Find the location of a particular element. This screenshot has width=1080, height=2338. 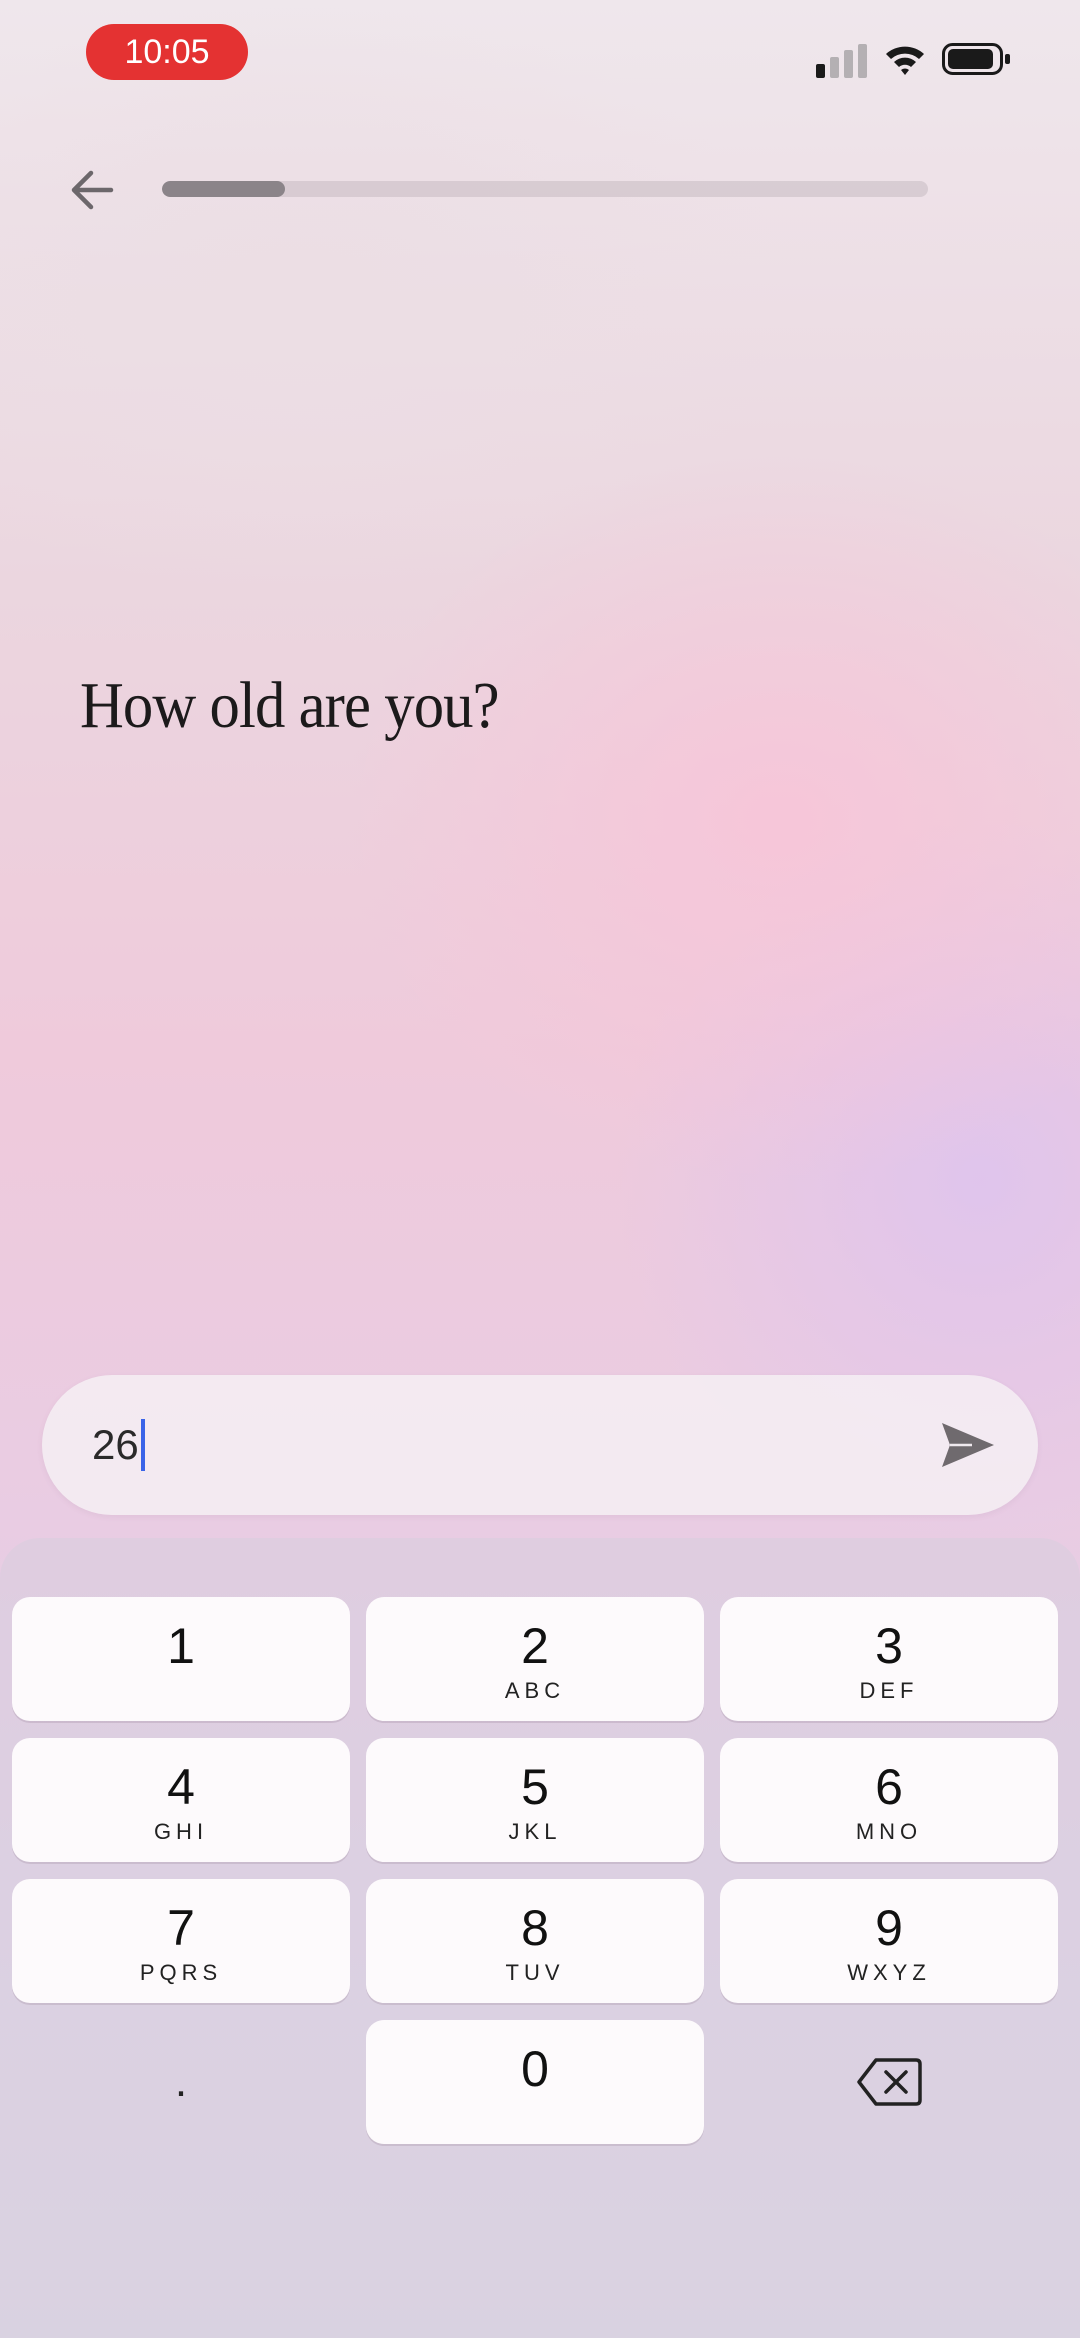

key-6: 6 MNO is located at coordinates (889, 1800).